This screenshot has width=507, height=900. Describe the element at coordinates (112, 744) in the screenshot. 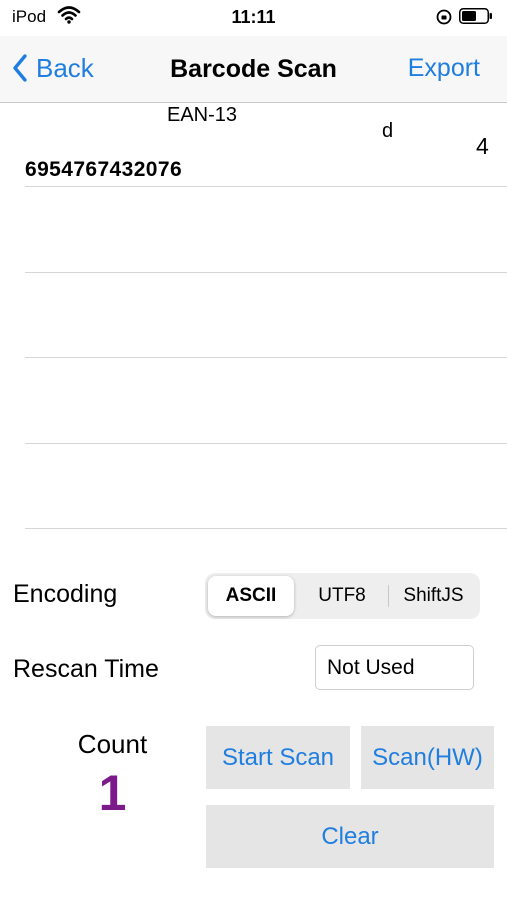

I see `count-label: Count` at that location.